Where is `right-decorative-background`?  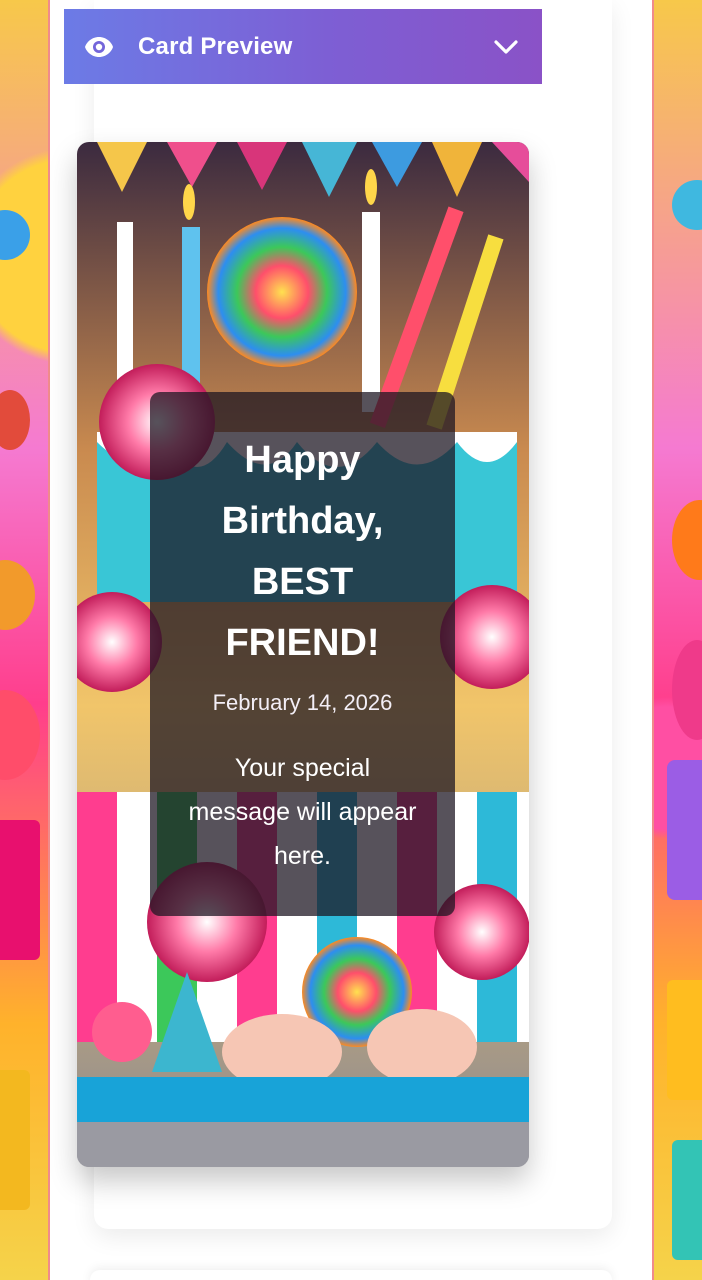 right-decorative-background is located at coordinates (676, 640).